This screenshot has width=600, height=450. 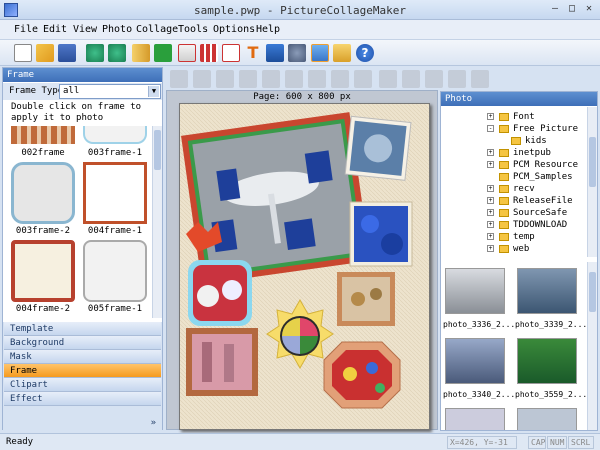 What do you see at coordinates (248, 79) in the screenshot?
I see `move-up-icon` at bounding box center [248, 79].